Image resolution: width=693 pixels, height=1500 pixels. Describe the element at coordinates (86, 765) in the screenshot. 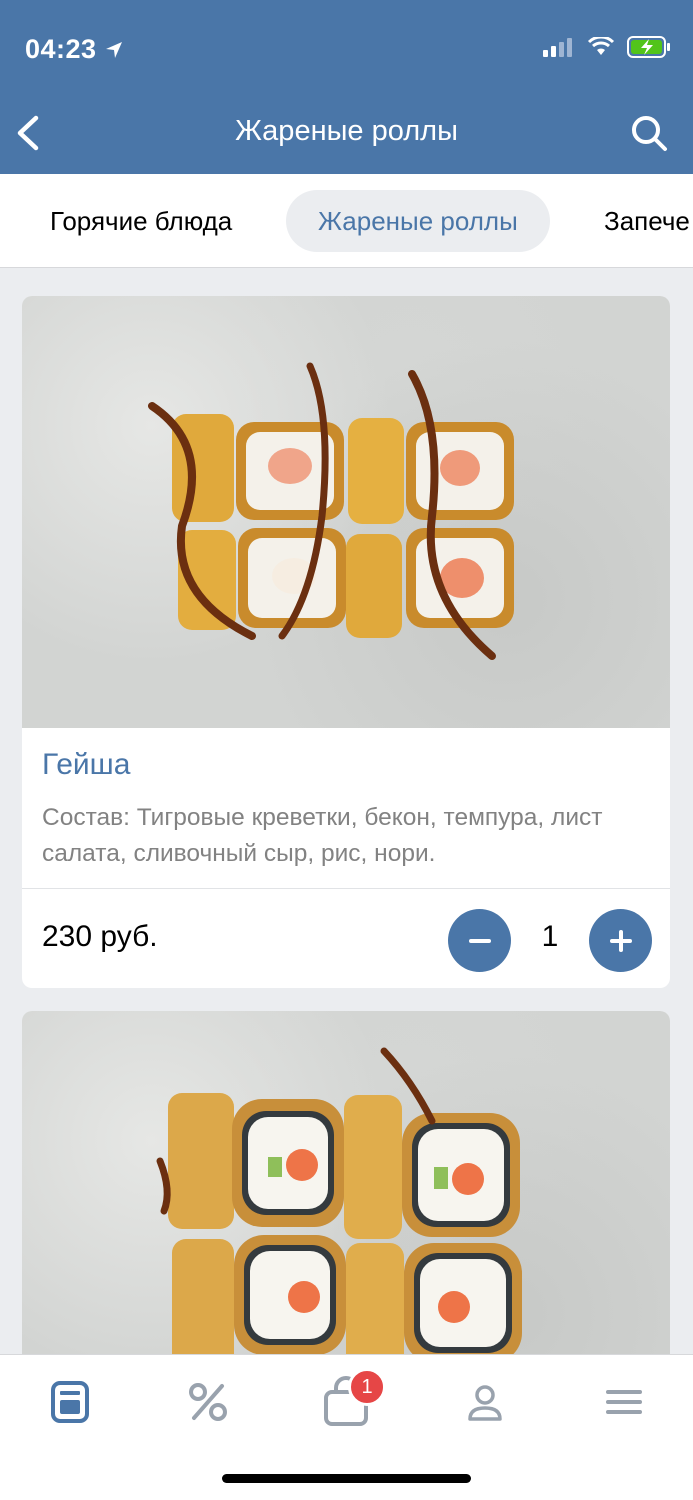

I see `product-name: Гейша` at that location.